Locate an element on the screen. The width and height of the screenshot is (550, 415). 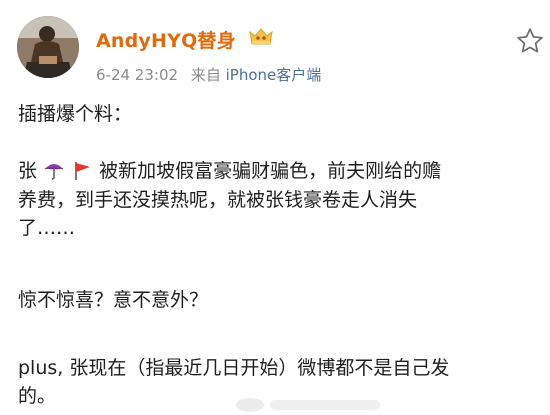
watermark-graphic is located at coordinates (308, 405).